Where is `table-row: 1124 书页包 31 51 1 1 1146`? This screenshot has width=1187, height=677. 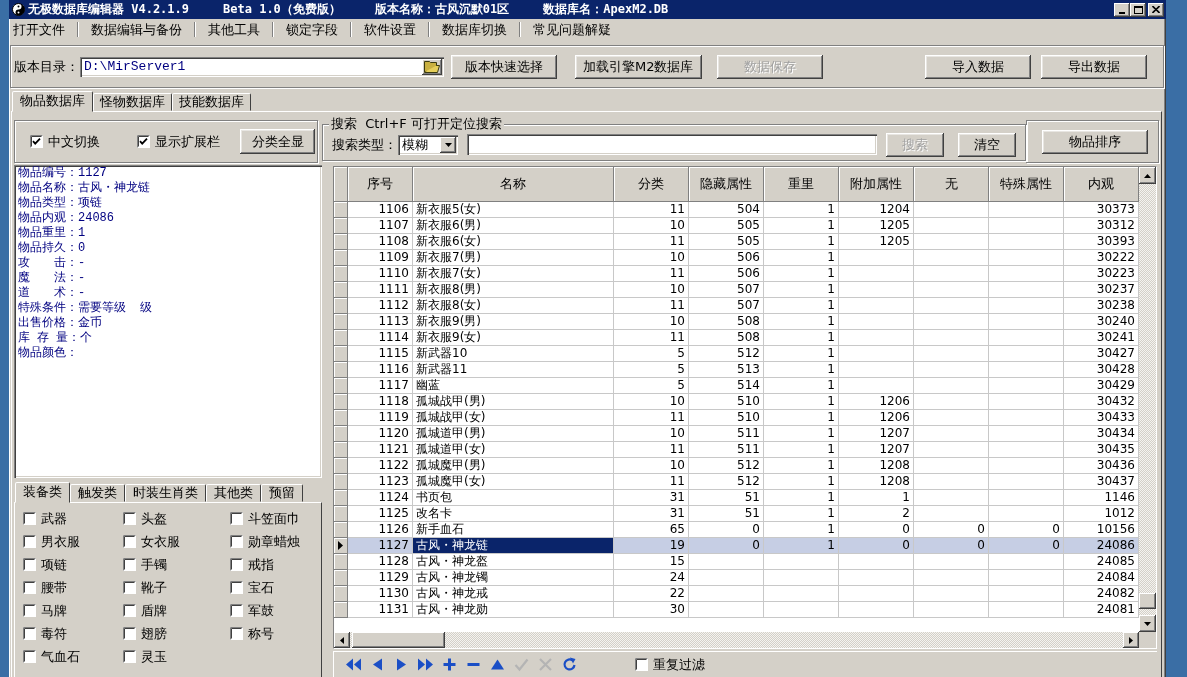
table-row: 1124 书页包 31 51 1 1 1146 is located at coordinates (736, 498).